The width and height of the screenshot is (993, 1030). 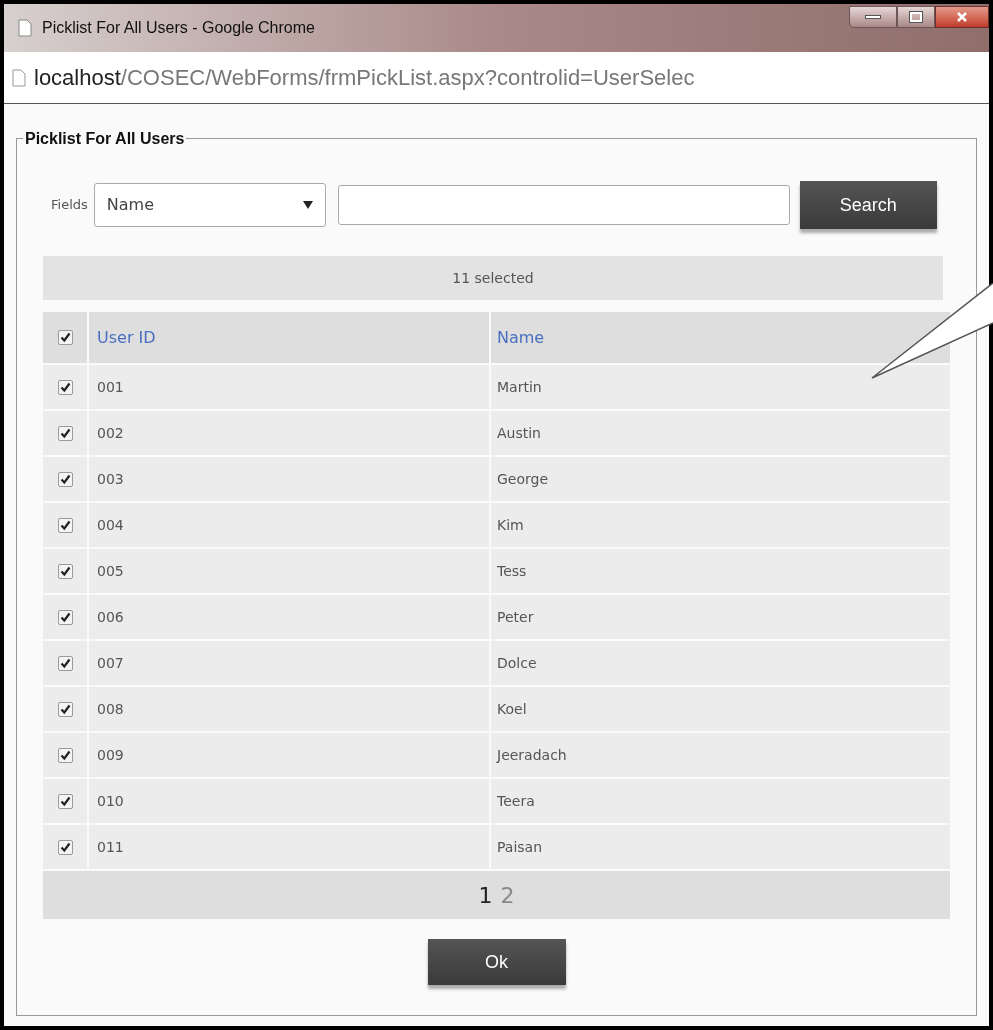 I want to click on table-cell-text: Jeeradach, so click(x=532, y=755).